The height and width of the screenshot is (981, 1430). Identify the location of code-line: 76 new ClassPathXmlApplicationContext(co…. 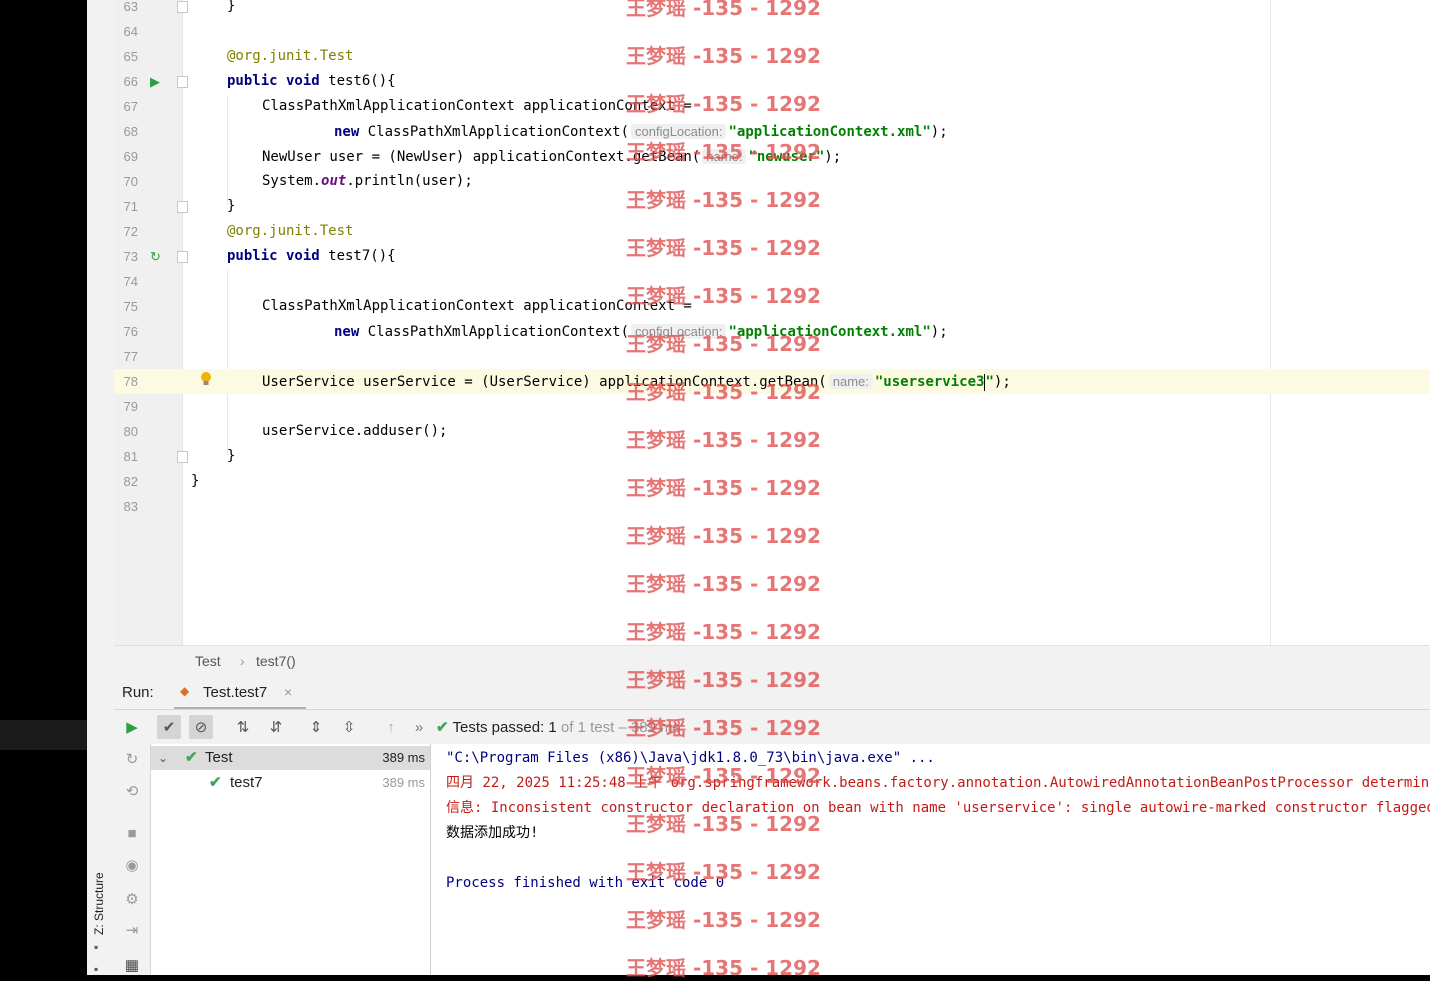
(772, 331).